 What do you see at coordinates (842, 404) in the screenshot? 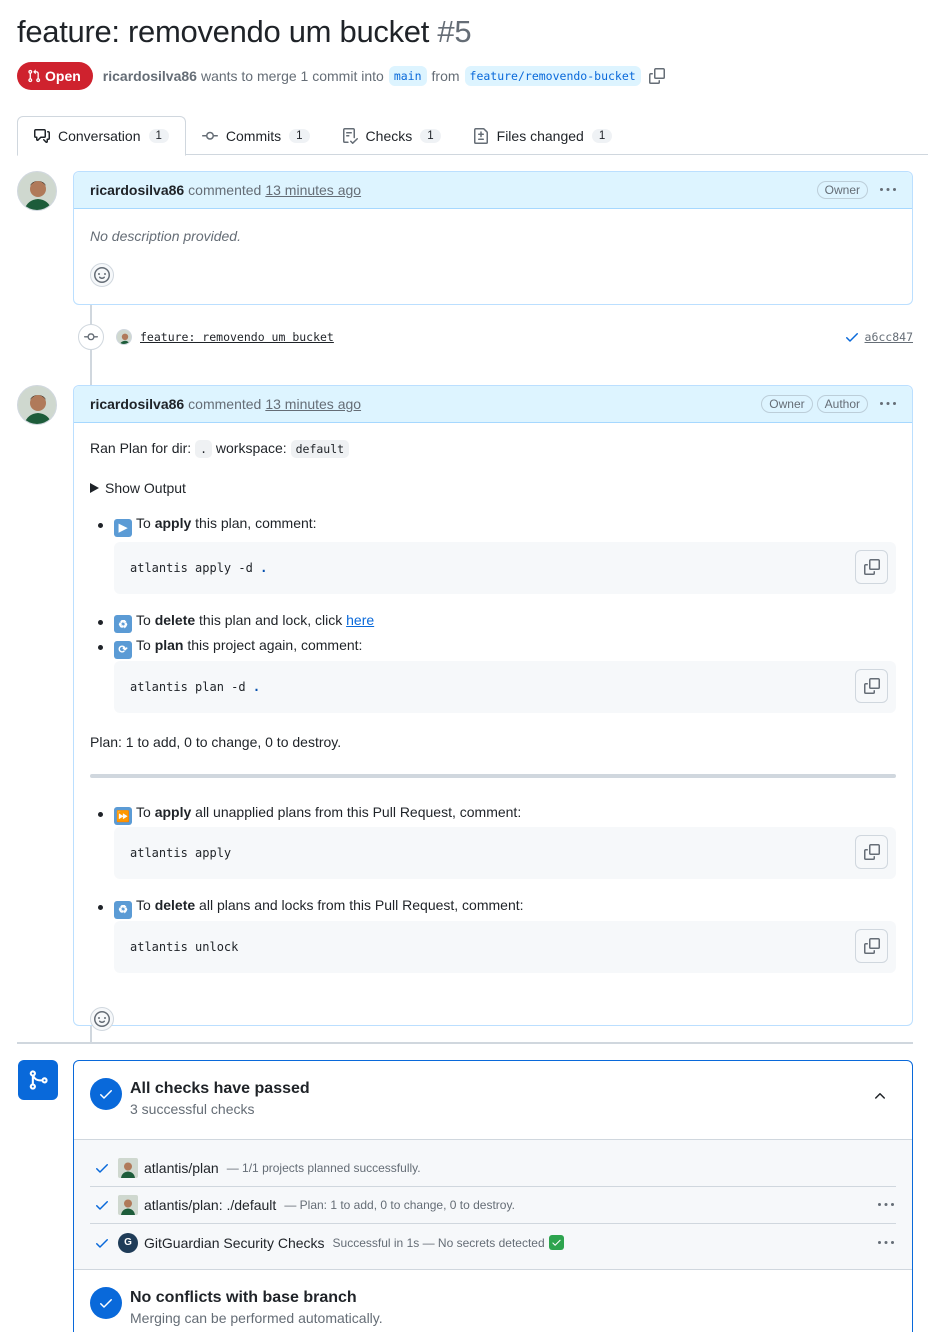
I see `author-label: Author` at bounding box center [842, 404].